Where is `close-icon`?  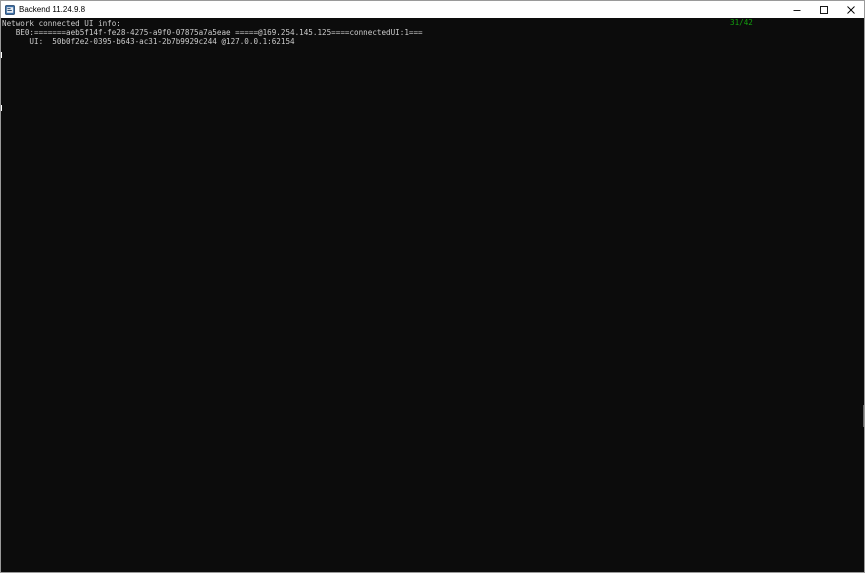
close-icon is located at coordinates (850, 9).